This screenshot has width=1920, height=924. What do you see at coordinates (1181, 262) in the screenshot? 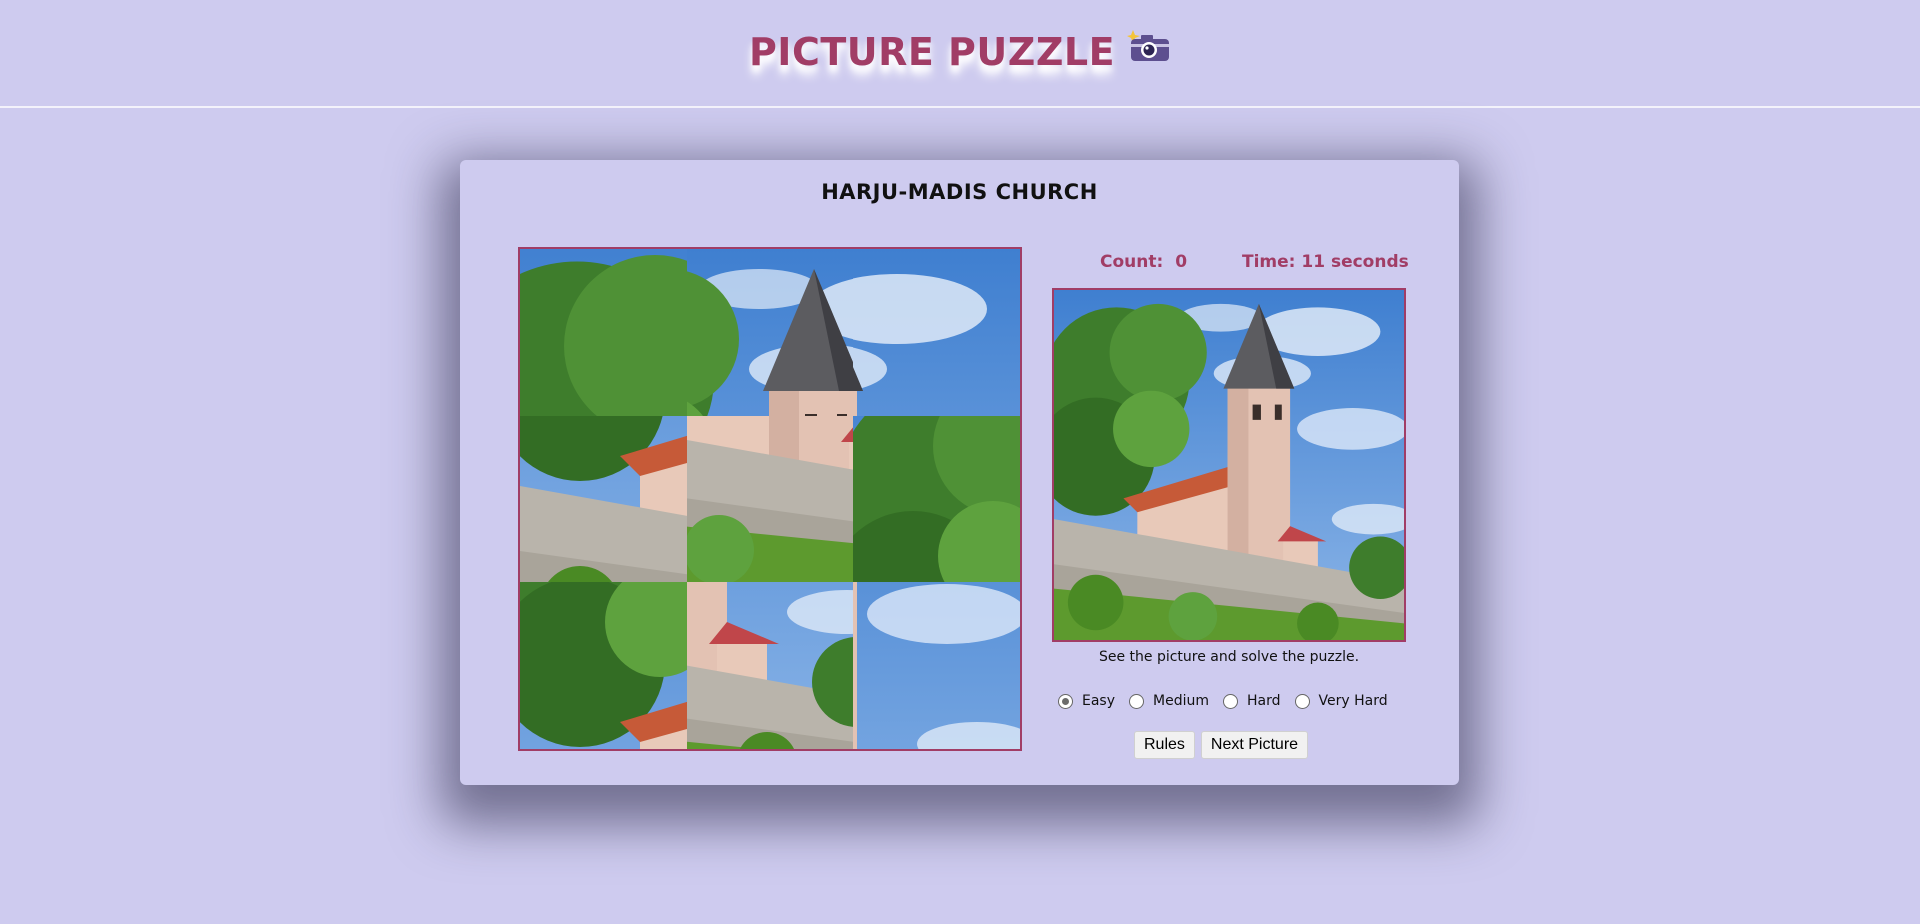
I see `count-value: 0` at bounding box center [1181, 262].